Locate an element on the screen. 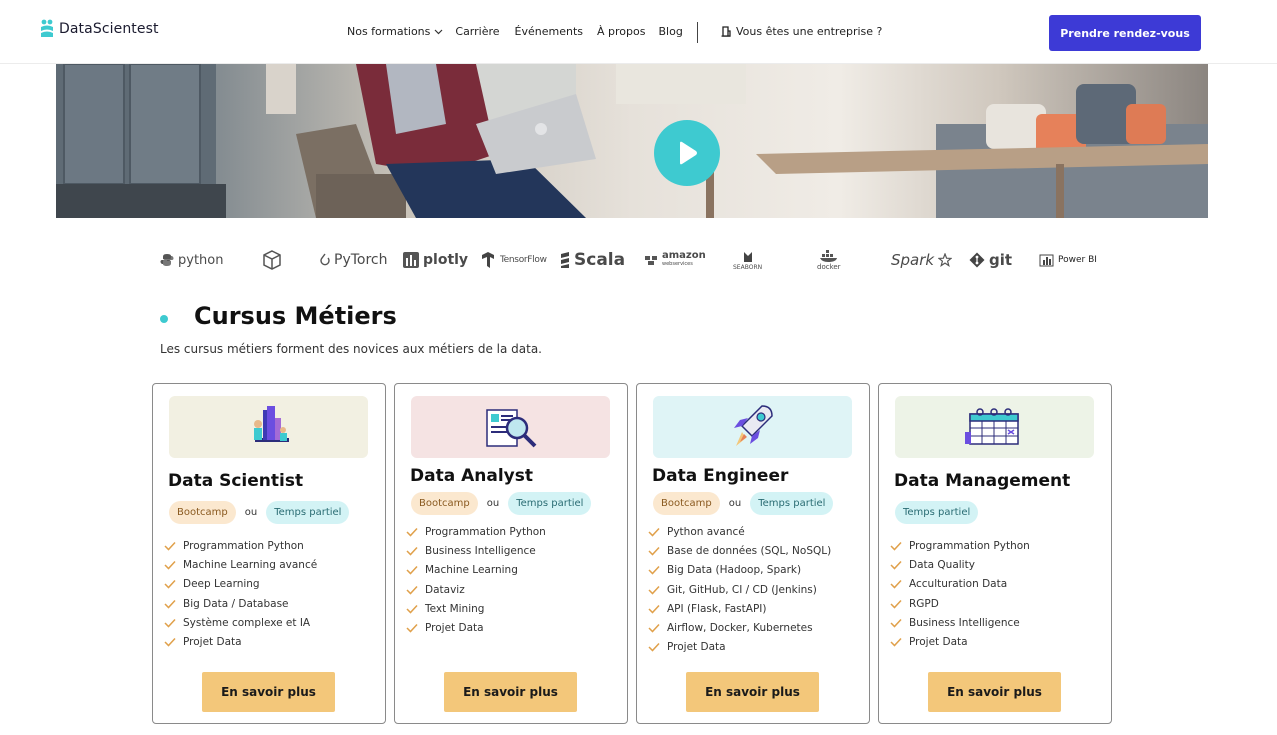 The image size is (1277, 735). tensorflow-logo: TensorFlow is located at coordinates (513, 260).